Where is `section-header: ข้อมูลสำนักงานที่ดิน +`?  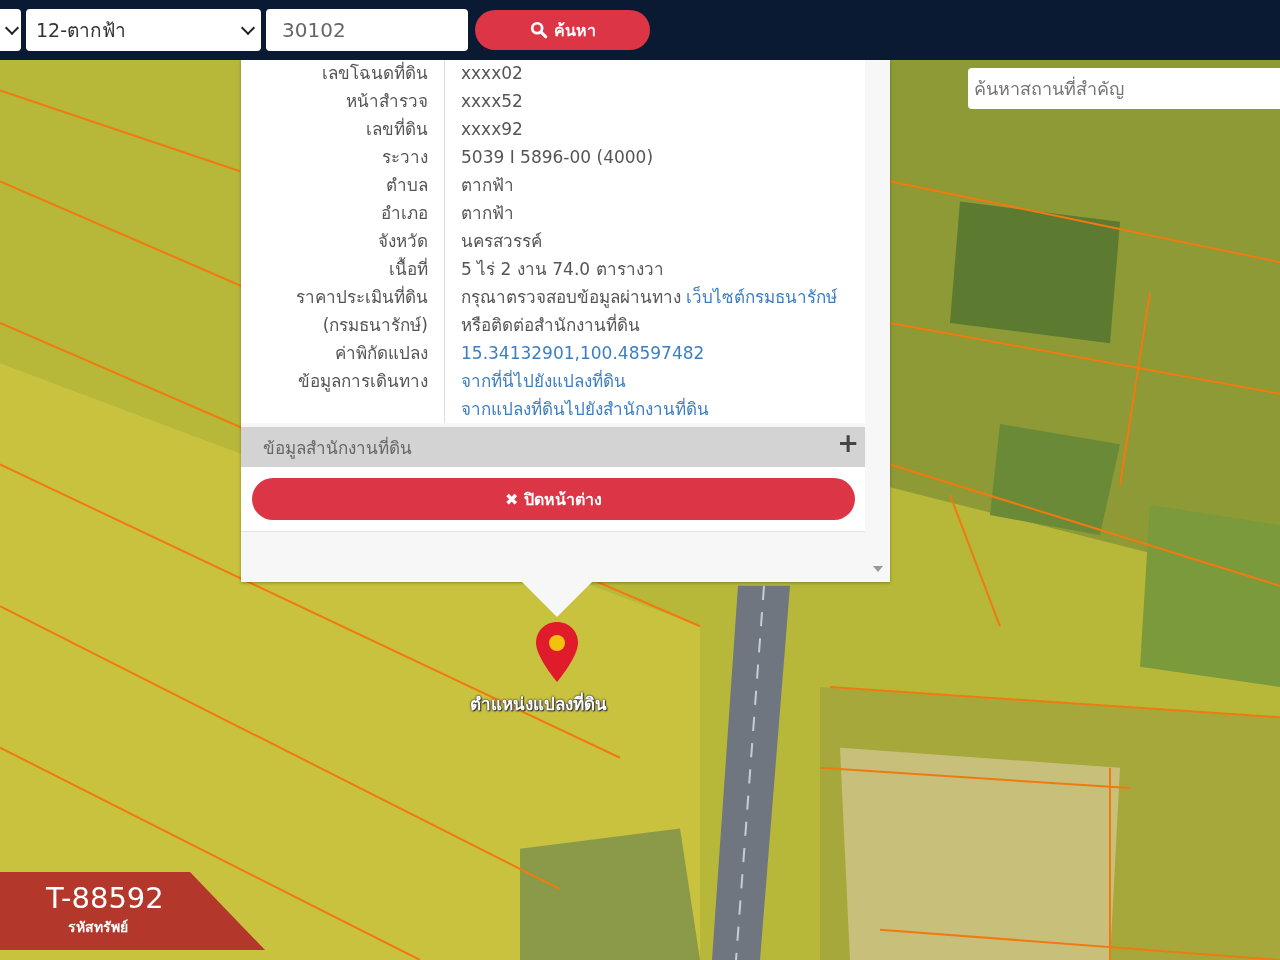 section-header: ข้อมูลสำนักงานที่ดิน + is located at coordinates (553, 447).